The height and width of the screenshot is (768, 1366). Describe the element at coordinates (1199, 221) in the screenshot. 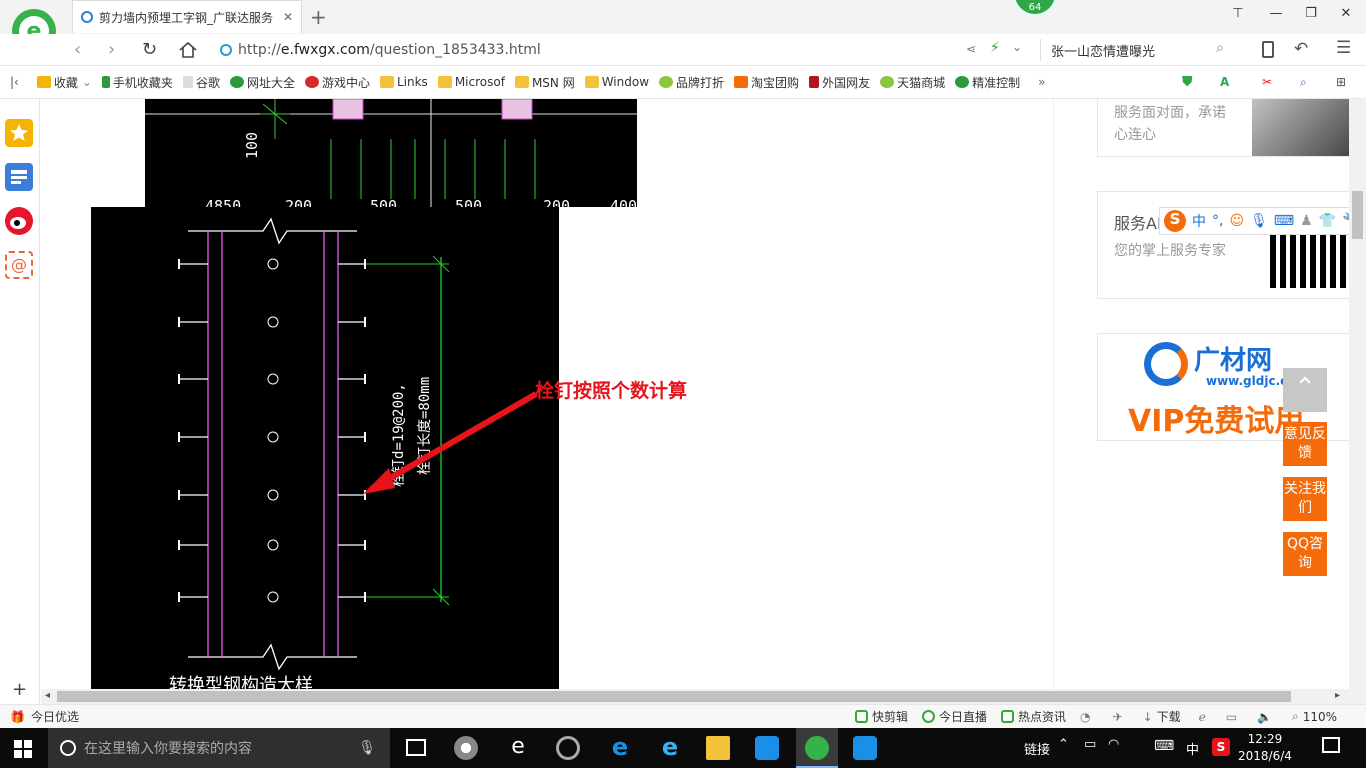

I see `ime-language: 中` at that location.